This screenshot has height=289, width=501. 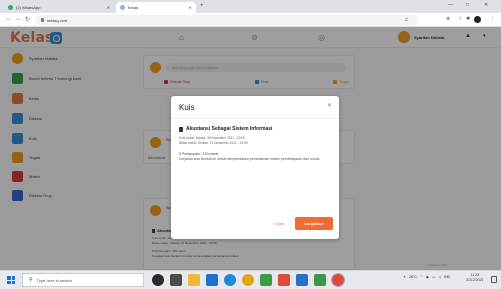 I want to click on start-quiz-button: Lanjutkan, so click(x=314, y=223).